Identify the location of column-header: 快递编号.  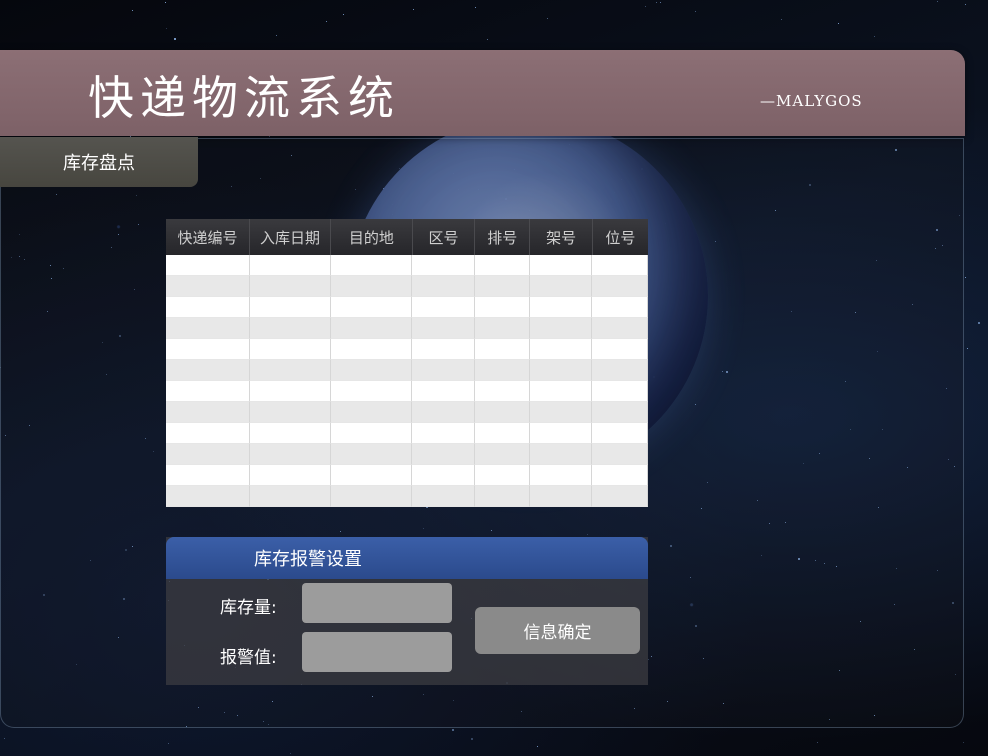
(208, 237).